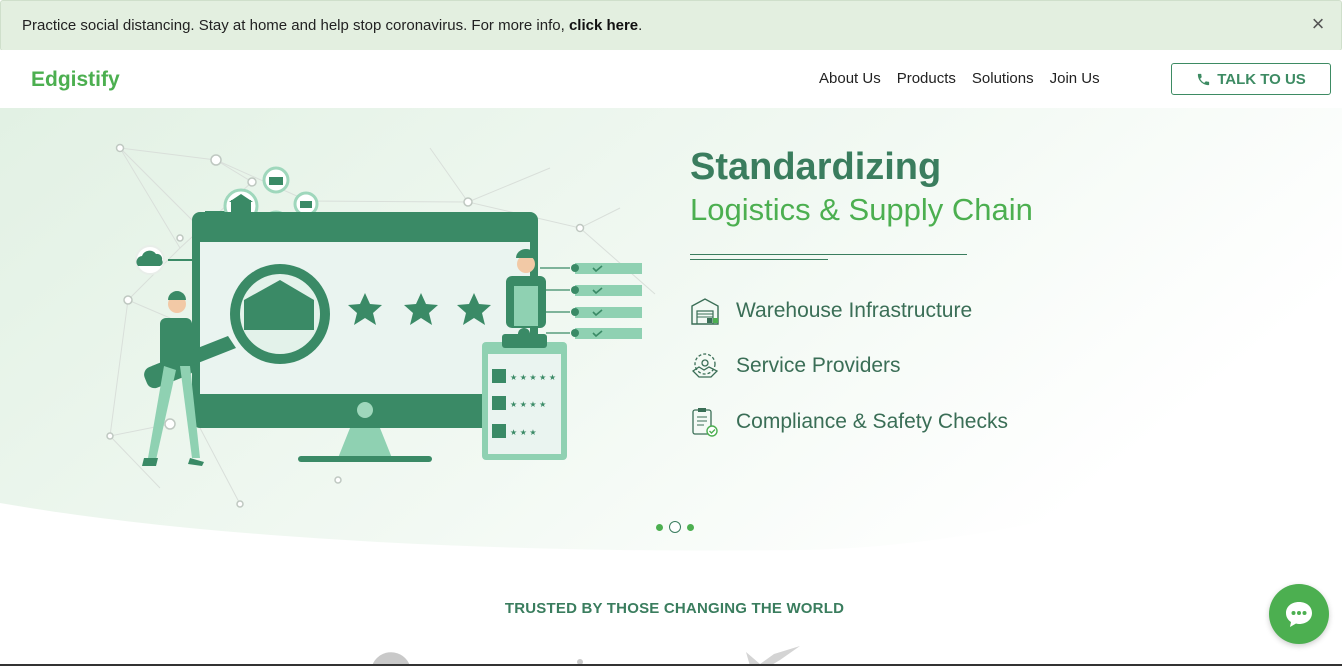 The image size is (1342, 666). What do you see at coordinates (1318, 24) in the screenshot?
I see `close-icon: ×` at bounding box center [1318, 24].